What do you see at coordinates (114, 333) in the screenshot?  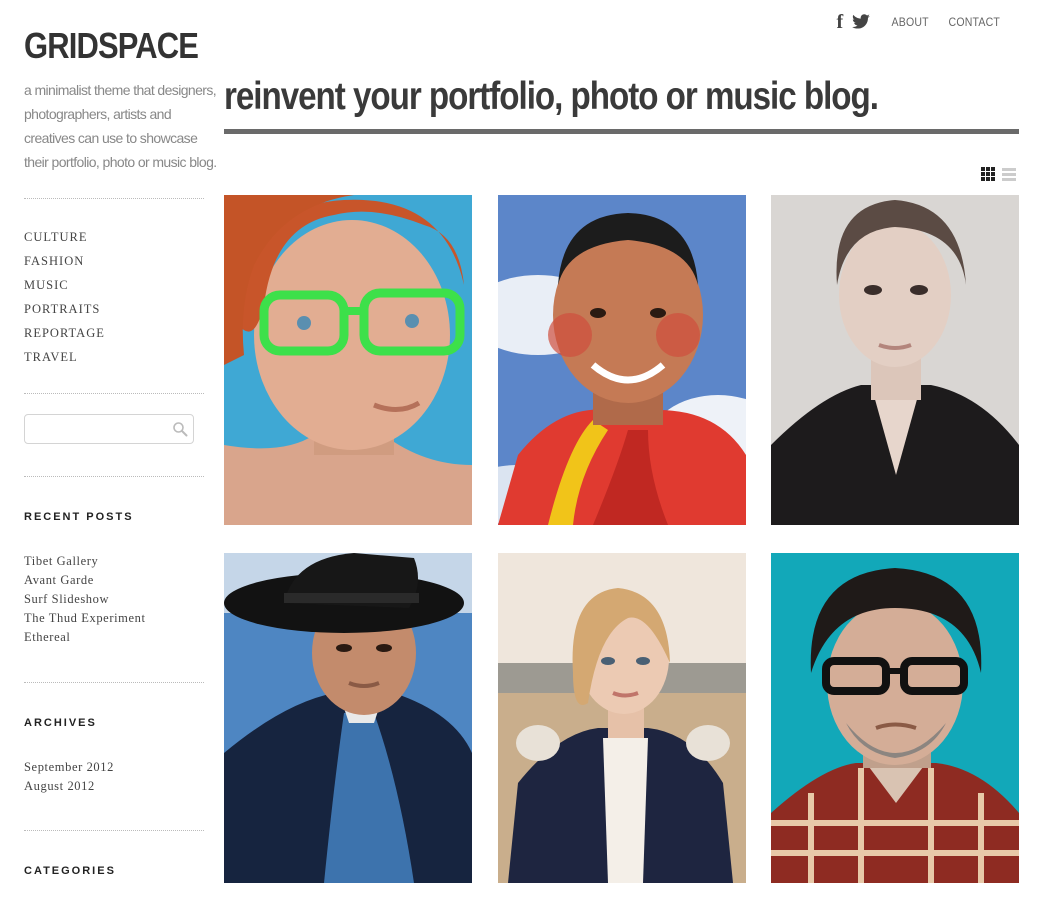 I see `nav-item-reportage: REPORTAGE` at bounding box center [114, 333].